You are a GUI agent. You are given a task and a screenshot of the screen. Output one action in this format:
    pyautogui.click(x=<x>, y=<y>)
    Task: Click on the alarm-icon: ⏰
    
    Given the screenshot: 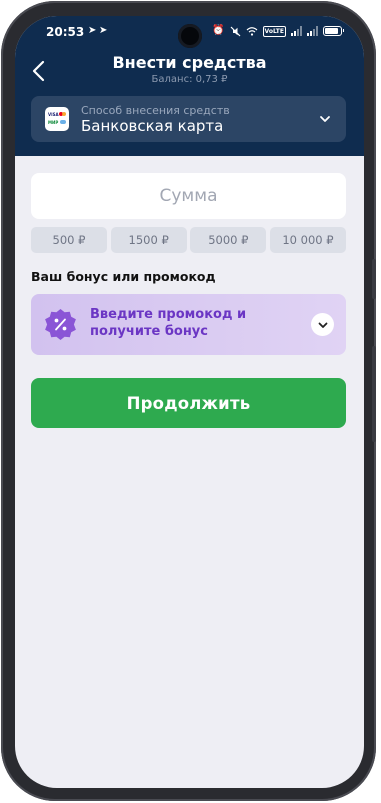 What is the action you would take?
    pyautogui.click(x=218, y=30)
    